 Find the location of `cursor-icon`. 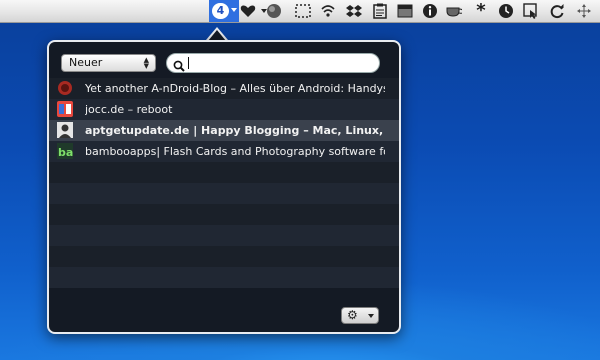

cursor-icon is located at coordinates (531, 11).